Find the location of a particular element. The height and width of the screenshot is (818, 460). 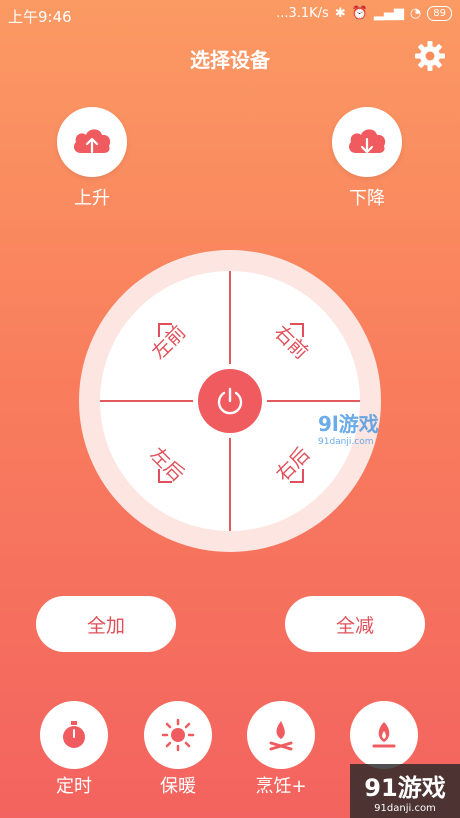

power-button-face is located at coordinates (230, 401).